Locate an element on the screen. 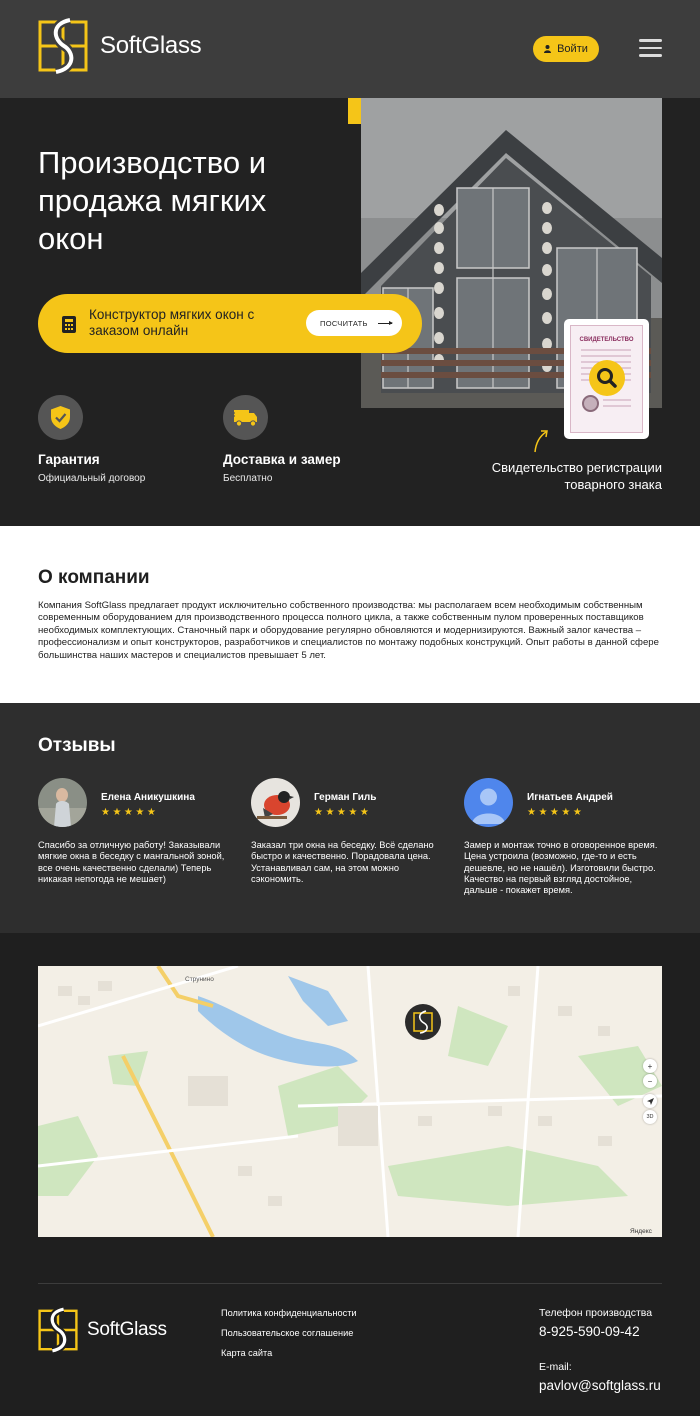 The image size is (700, 1416). geolocation-button is located at coordinates (650, 1101).